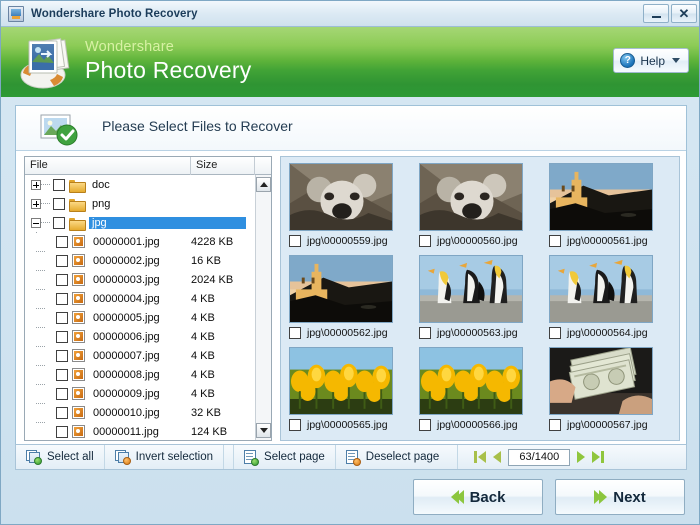 The height and width of the screenshot is (525, 700). I want to click on last-page-button, so click(598, 457).